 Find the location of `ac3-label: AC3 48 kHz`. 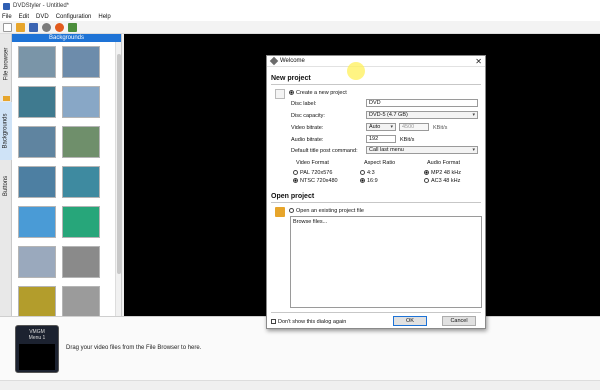

ac3-label: AC3 48 kHz is located at coordinates (446, 181).